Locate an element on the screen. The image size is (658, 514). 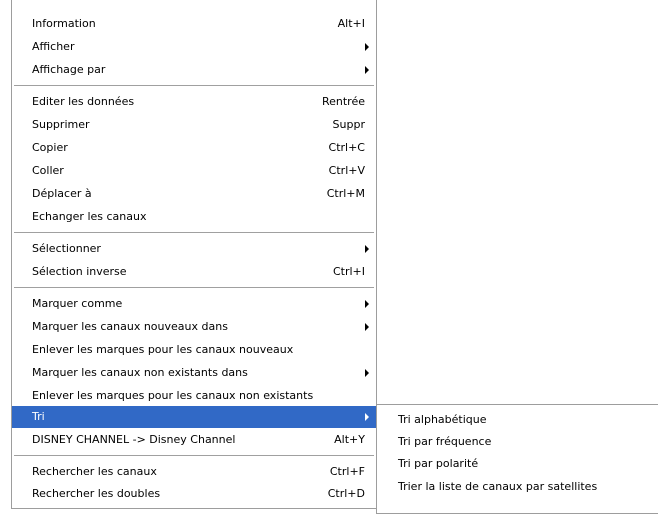
menu-item-label: Information is located at coordinates (64, 23).